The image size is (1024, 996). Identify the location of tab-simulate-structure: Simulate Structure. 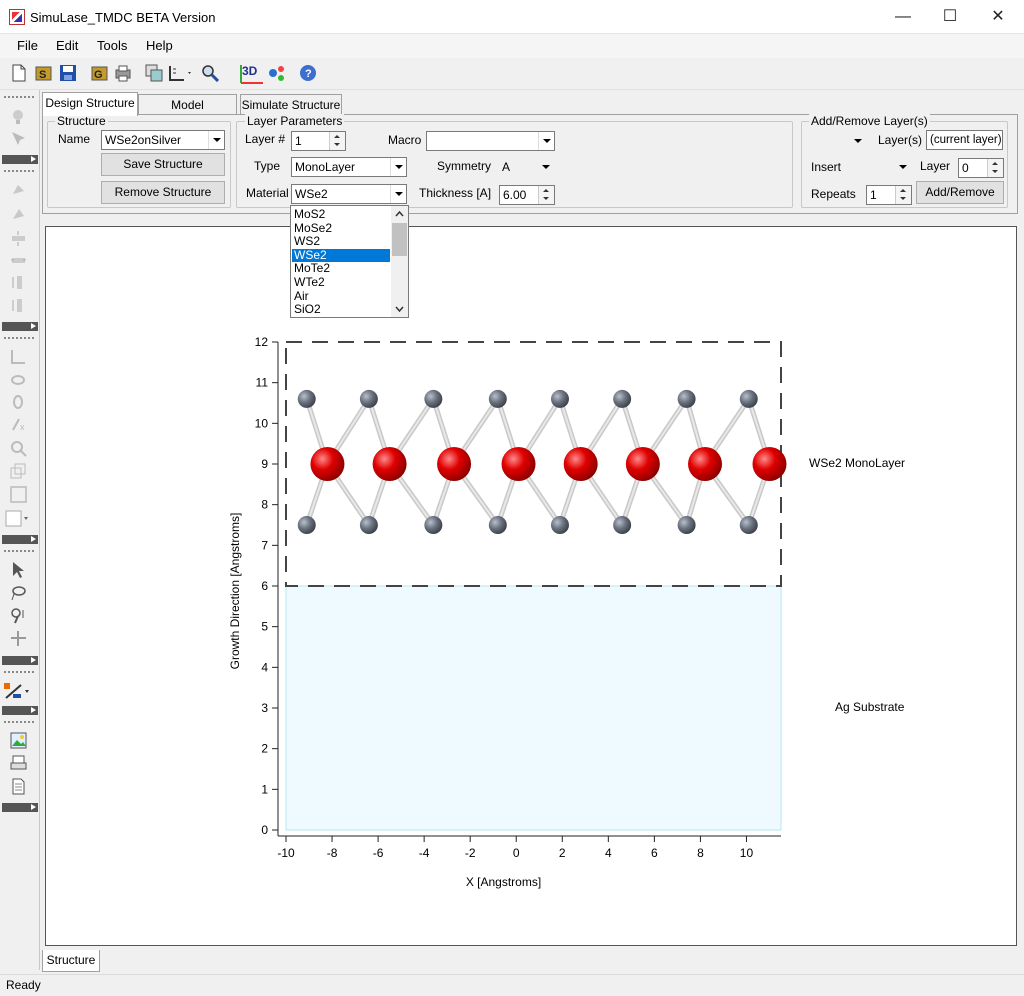
(291, 105).